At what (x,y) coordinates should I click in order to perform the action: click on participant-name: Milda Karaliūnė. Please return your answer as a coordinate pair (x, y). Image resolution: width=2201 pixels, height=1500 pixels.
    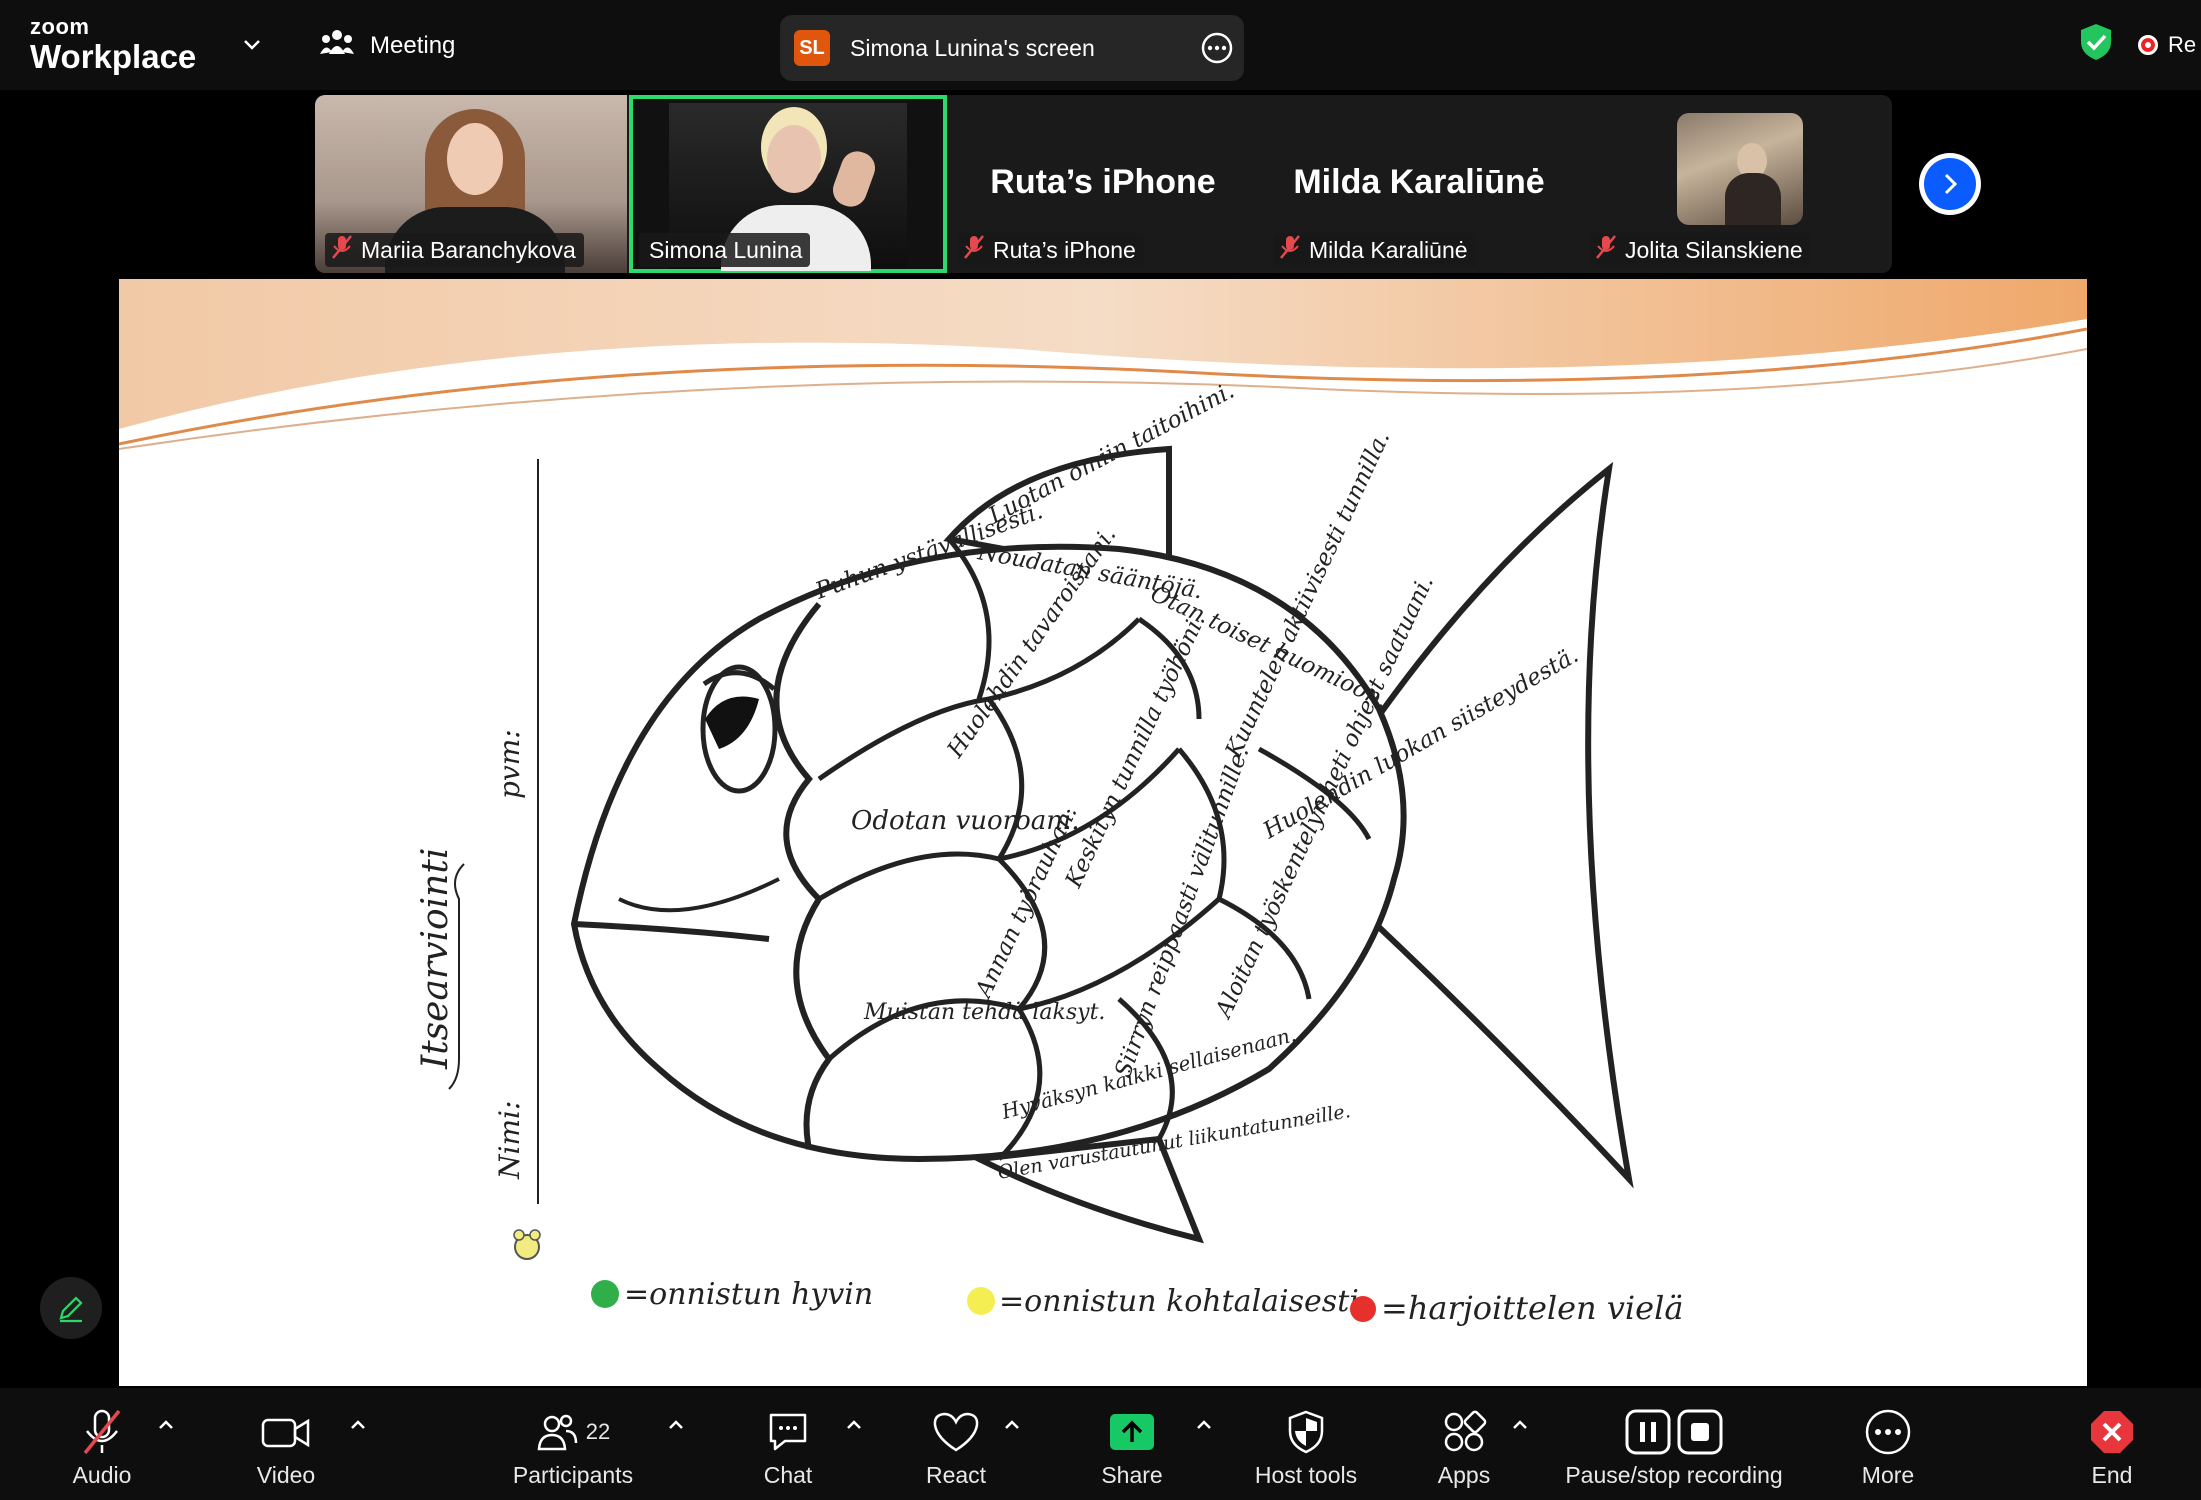
    Looking at the image, I should click on (1388, 249).